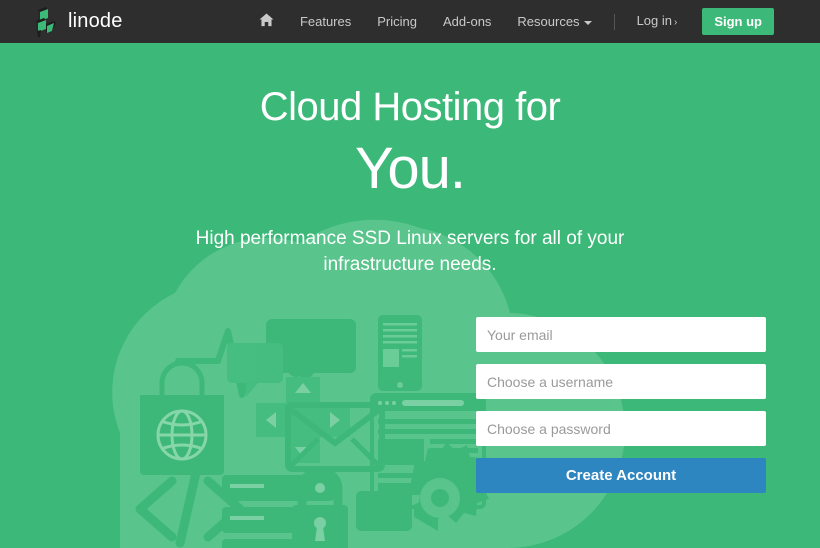 The width and height of the screenshot is (820, 548). Describe the element at coordinates (675, 22) in the screenshot. I see `chevron-right-icon: ›` at that location.